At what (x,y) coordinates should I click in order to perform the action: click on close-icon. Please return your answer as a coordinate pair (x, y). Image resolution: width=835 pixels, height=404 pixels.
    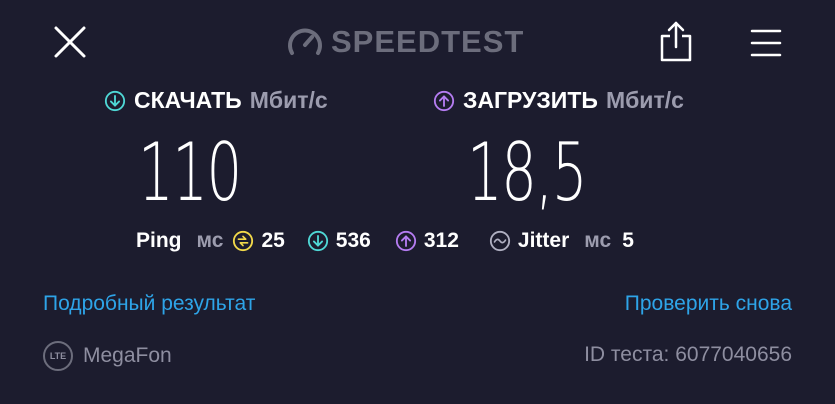
    Looking at the image, I should click on (70, 42).